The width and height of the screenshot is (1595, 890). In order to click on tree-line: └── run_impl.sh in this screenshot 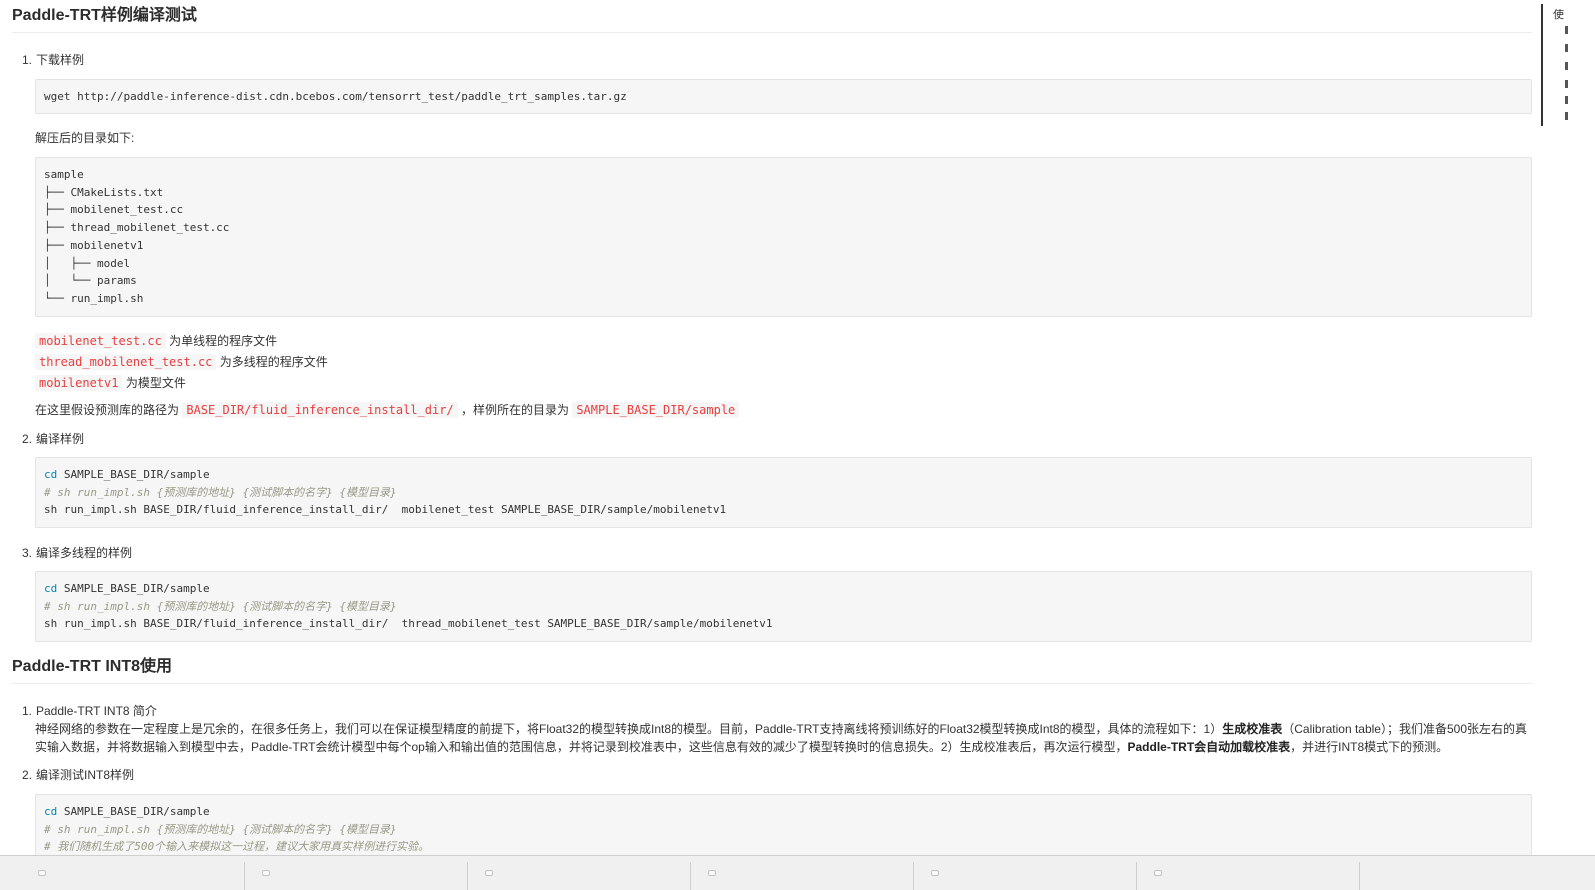, I will do `click(94, 298)`.